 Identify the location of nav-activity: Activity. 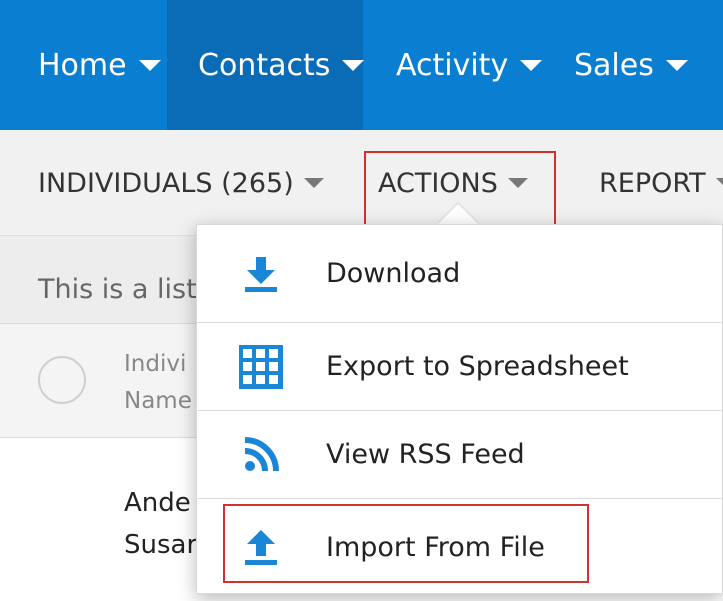
(469, 65).